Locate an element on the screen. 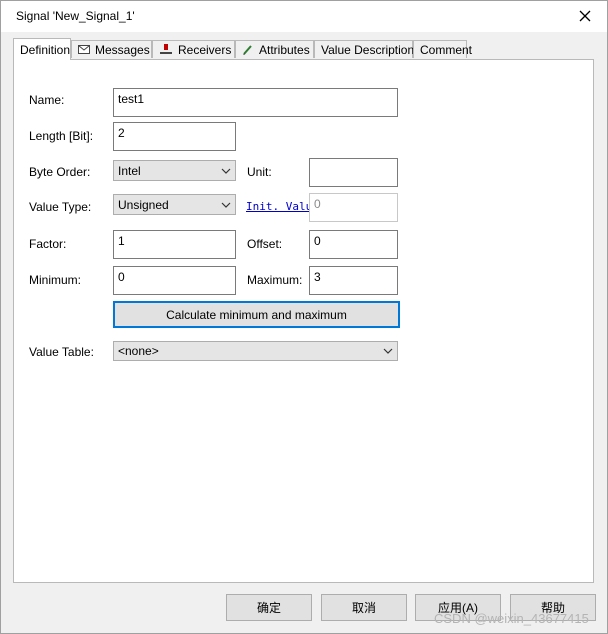  receiver-icon is located at coordinates (166, 49).